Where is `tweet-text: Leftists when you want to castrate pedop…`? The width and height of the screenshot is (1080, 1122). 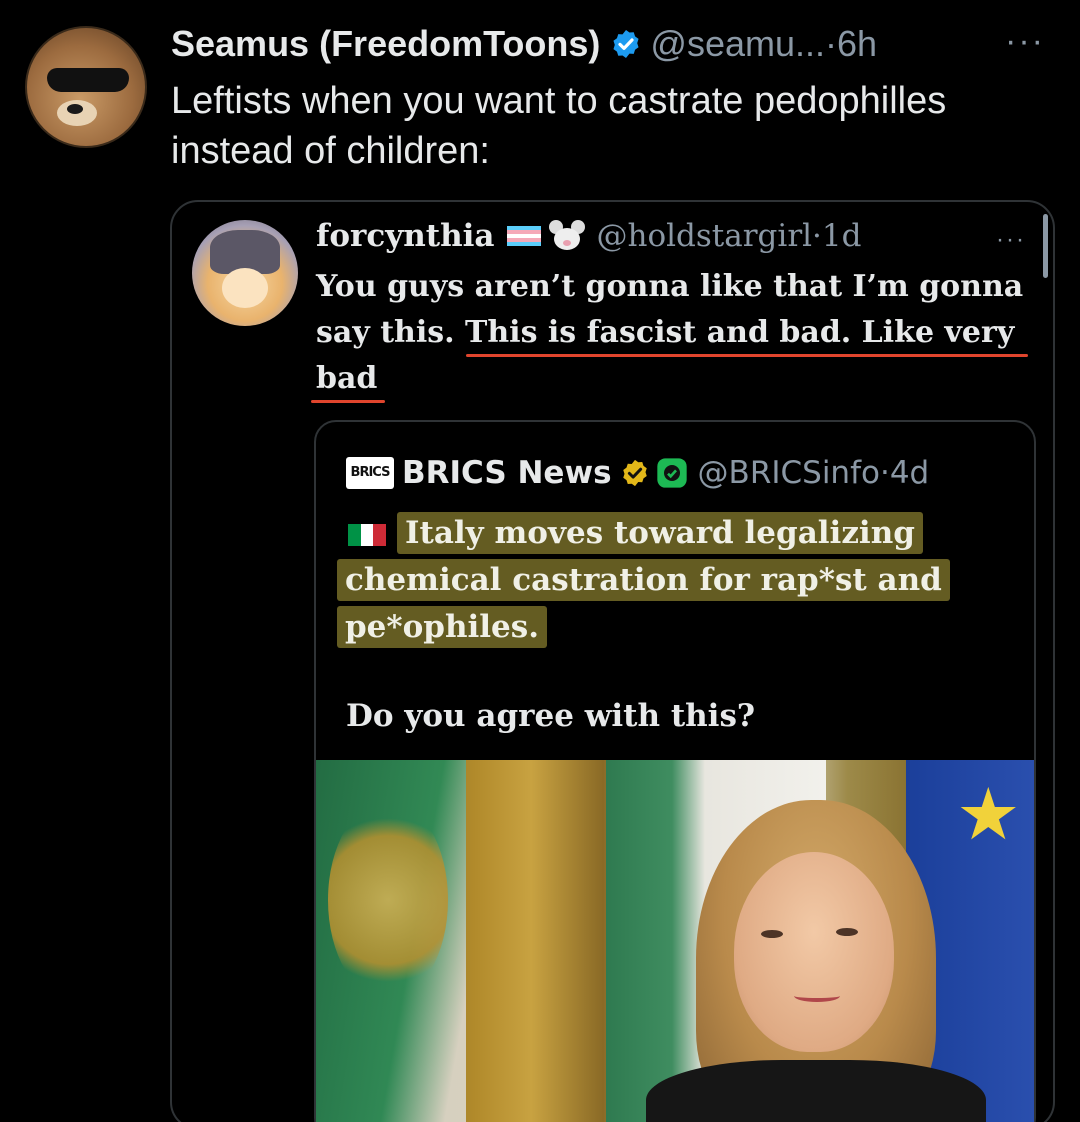 tweet-text: Leftists when you want to castrate pedop… is located at coordinates (559, 126).